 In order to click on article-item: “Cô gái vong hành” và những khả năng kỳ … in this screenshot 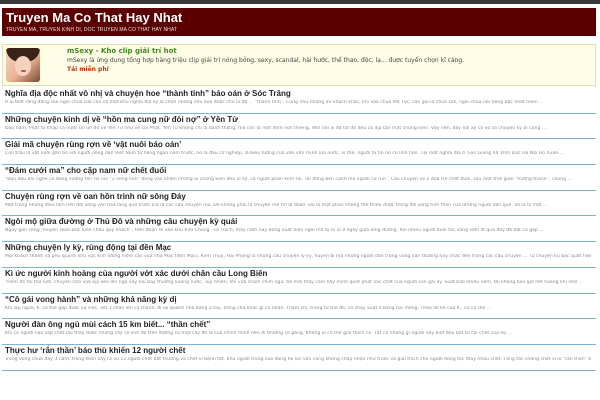, I will do `click(299, 307)`.